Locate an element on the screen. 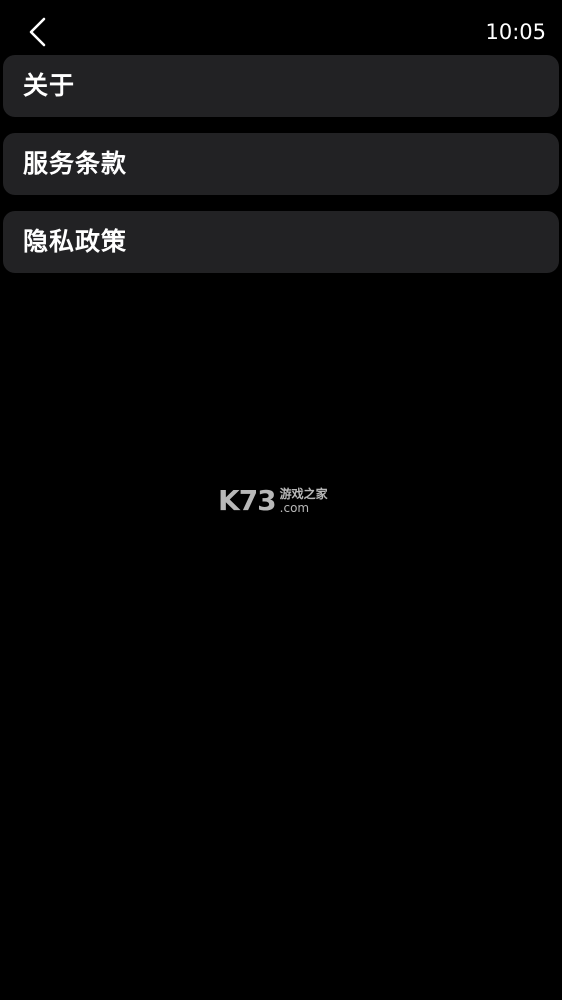  menu-item-label: 服务条款 is located at coordinates (75, 163).